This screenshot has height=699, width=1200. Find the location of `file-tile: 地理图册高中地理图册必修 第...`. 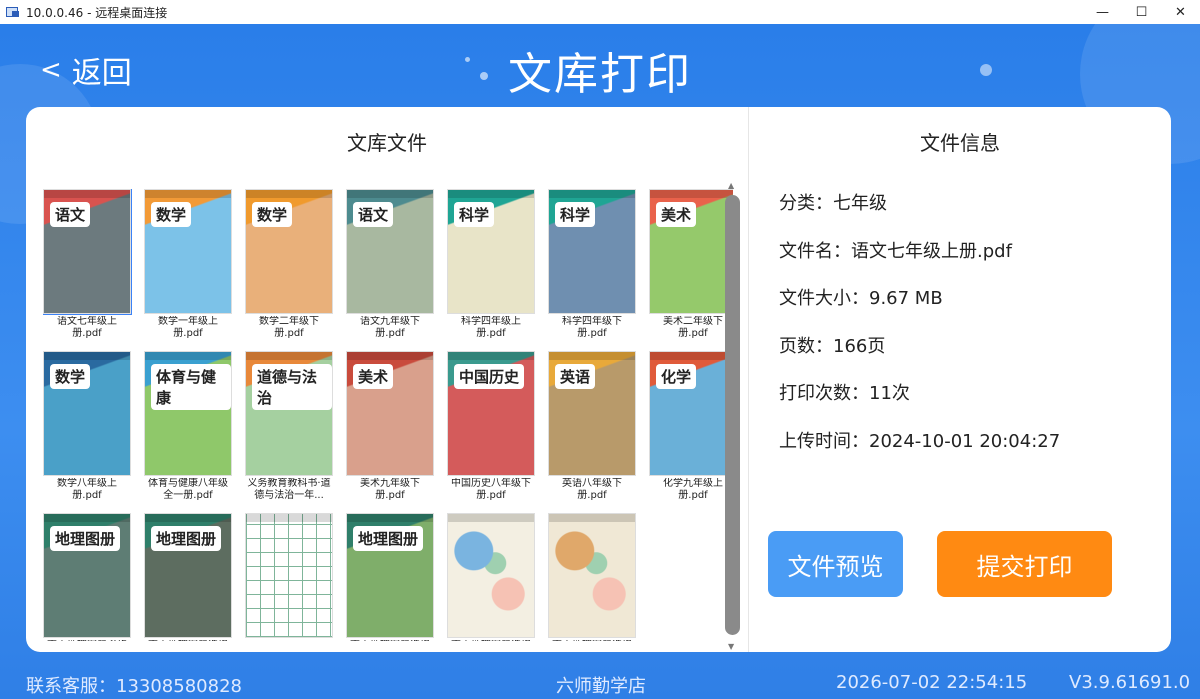

file-tile: 地理图册高中地理图册必修 第... is located at coordinates (87, 577).